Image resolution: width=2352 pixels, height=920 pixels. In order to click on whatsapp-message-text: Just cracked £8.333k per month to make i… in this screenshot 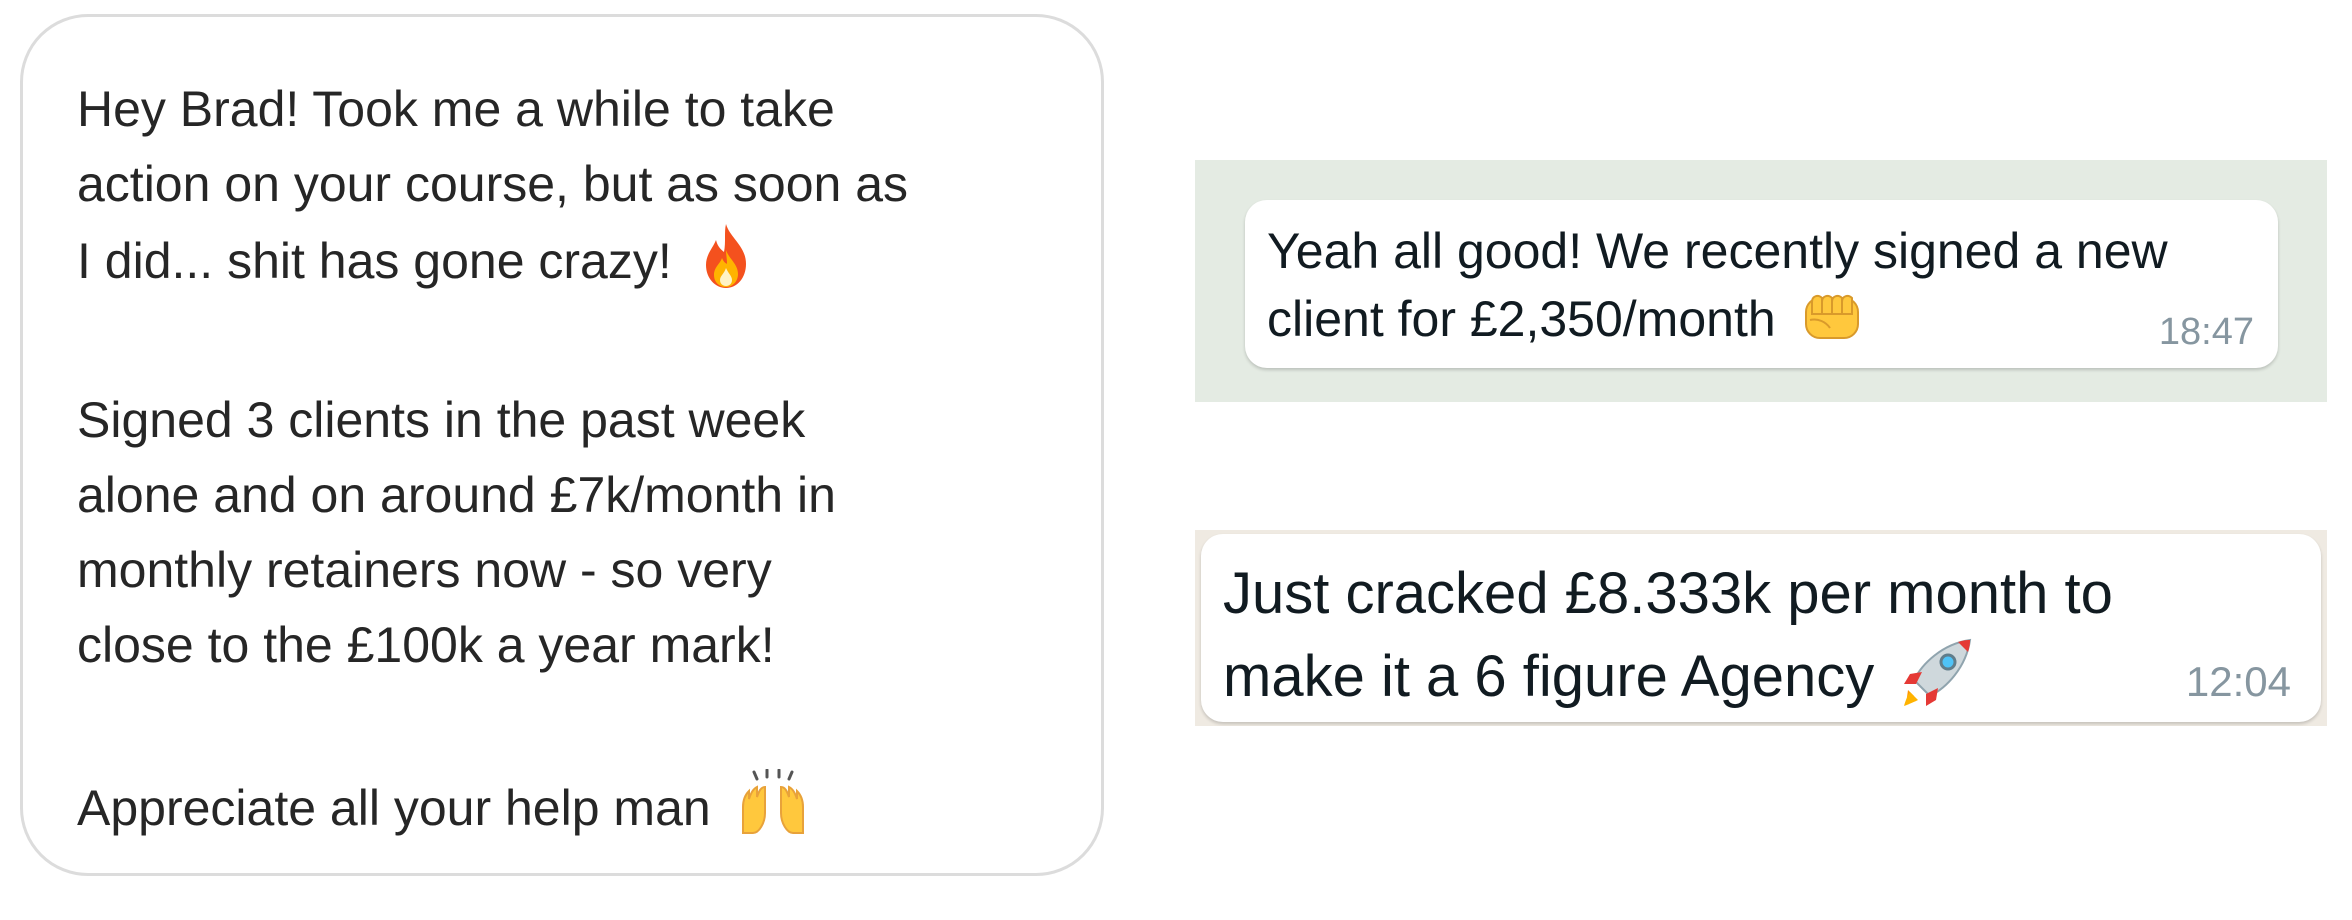, I will do `click(1668, 640)`.